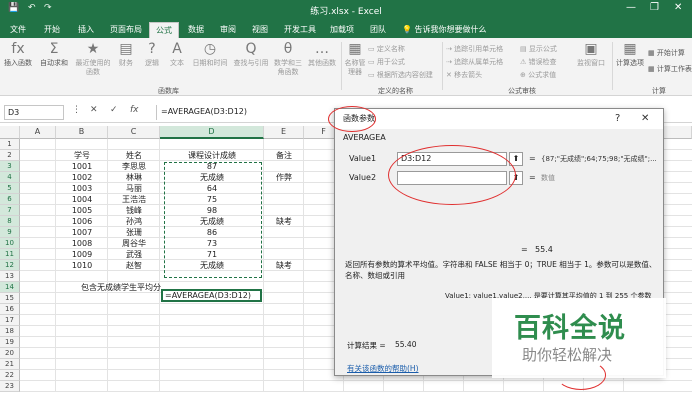  Describe the element at coordinates (10, 199) in the screenshot. I see `row-header: 6` at that location.